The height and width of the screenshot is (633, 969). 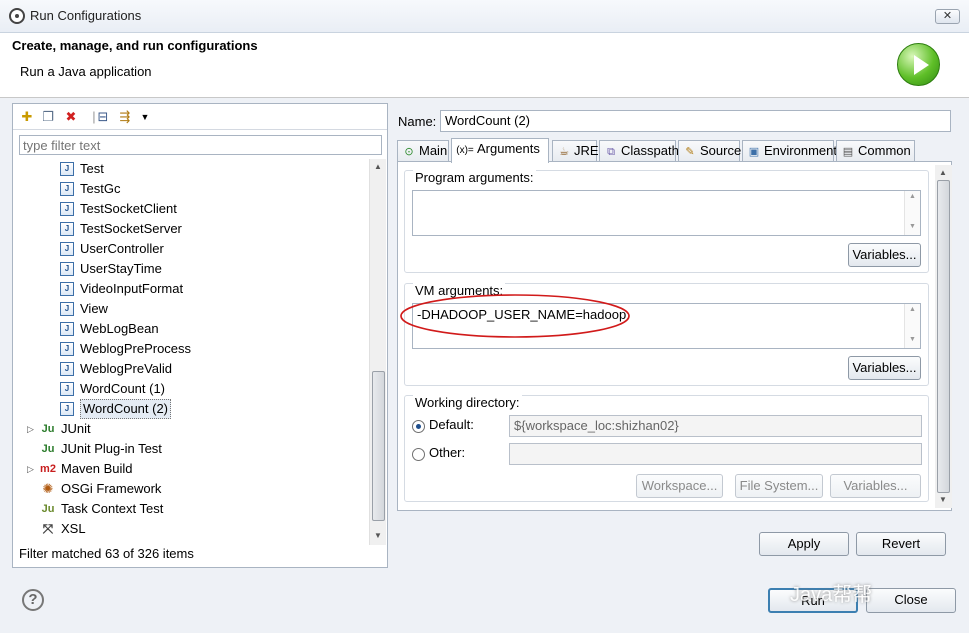 I want to click on tree-item: J Test, so click(x=191, y=169).